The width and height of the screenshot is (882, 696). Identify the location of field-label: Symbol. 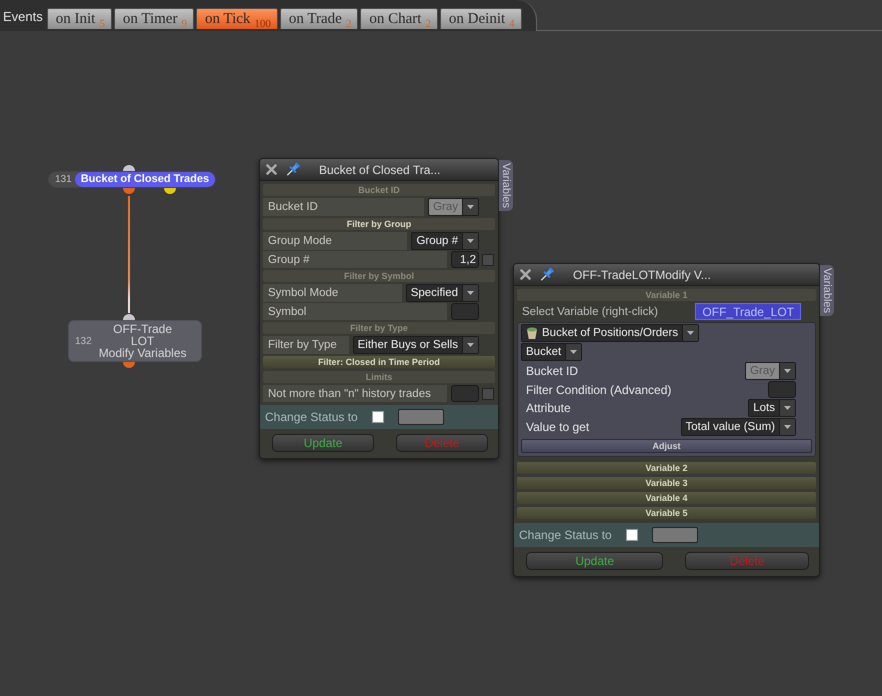
(355, 311).